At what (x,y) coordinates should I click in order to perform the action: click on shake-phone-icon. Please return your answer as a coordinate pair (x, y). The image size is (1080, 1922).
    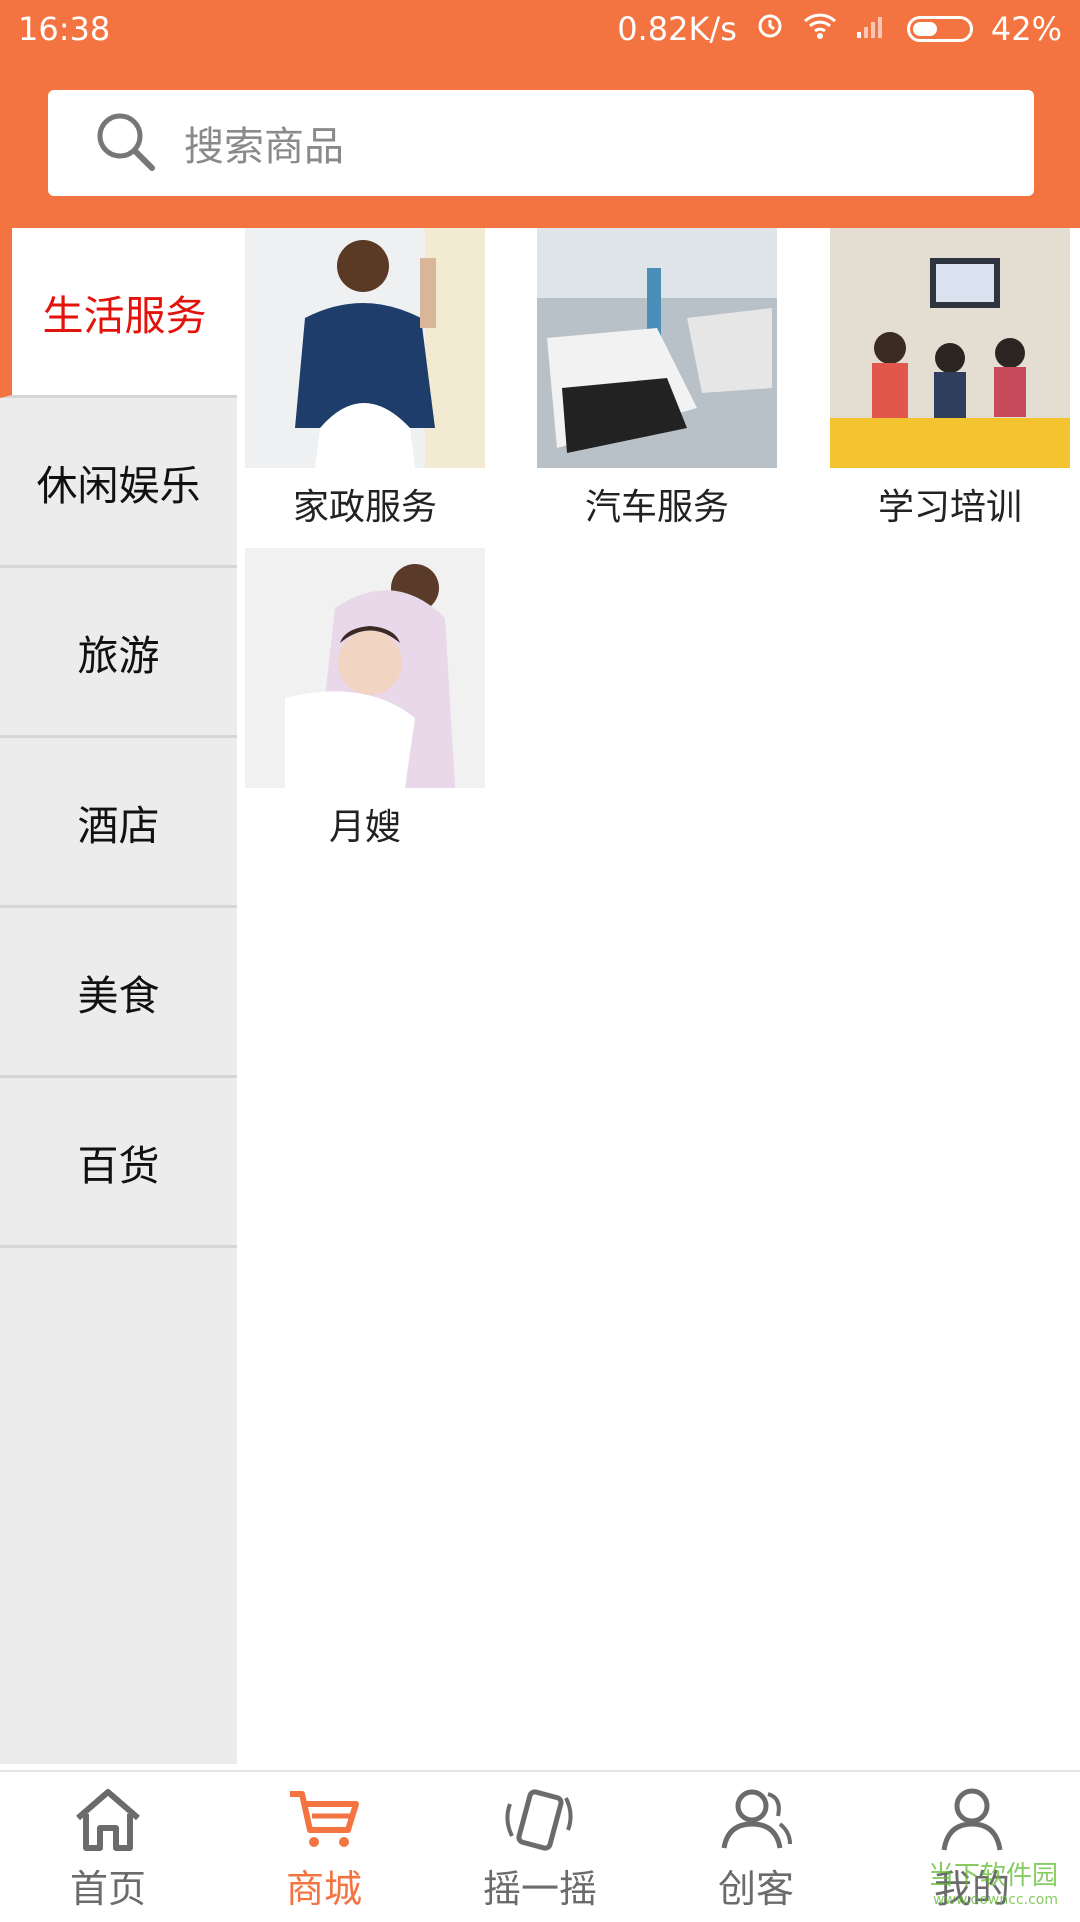
    Looking at the image, I should click on (539, 1820).